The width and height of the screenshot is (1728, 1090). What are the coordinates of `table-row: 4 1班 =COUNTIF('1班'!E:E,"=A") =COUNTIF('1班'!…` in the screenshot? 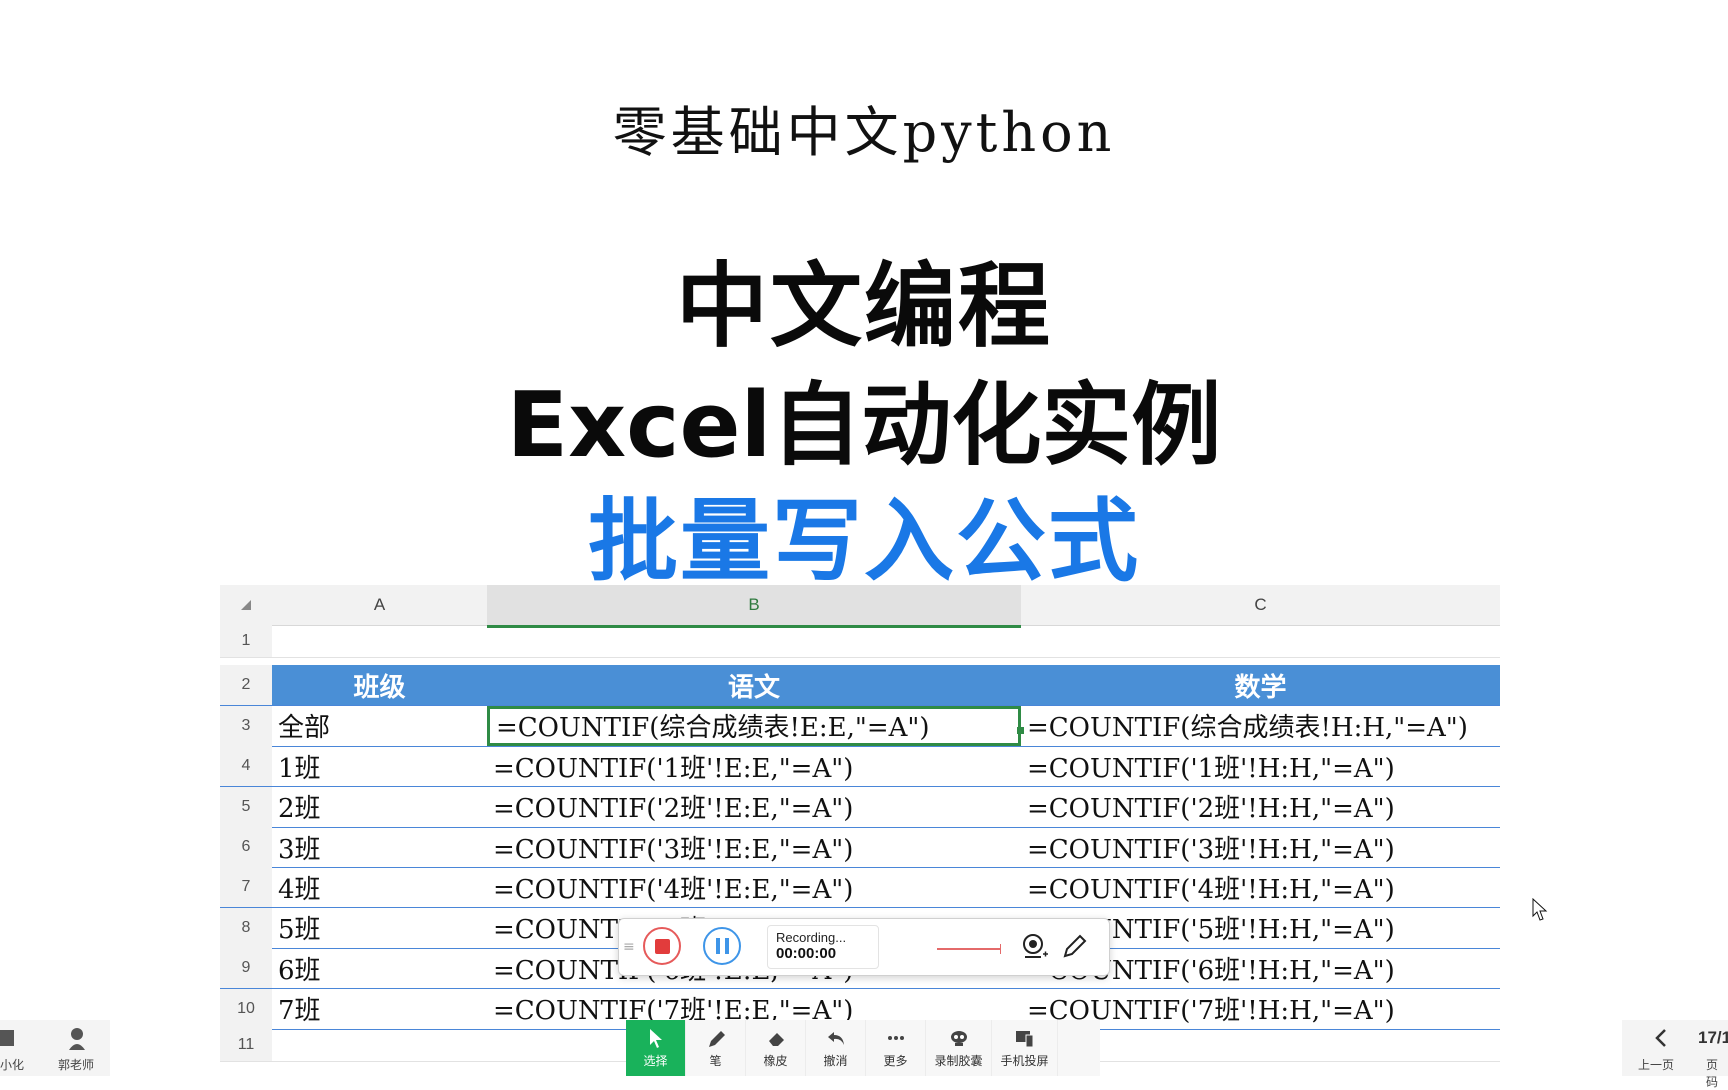 It's located at (860, 767).